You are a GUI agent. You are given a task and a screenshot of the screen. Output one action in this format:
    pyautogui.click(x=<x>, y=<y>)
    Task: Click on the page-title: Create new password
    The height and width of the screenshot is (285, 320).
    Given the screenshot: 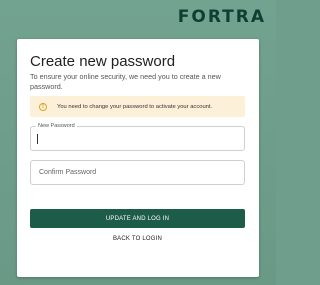 What is the action you would take?
    pyautogui.click(x=103, y=61)
    